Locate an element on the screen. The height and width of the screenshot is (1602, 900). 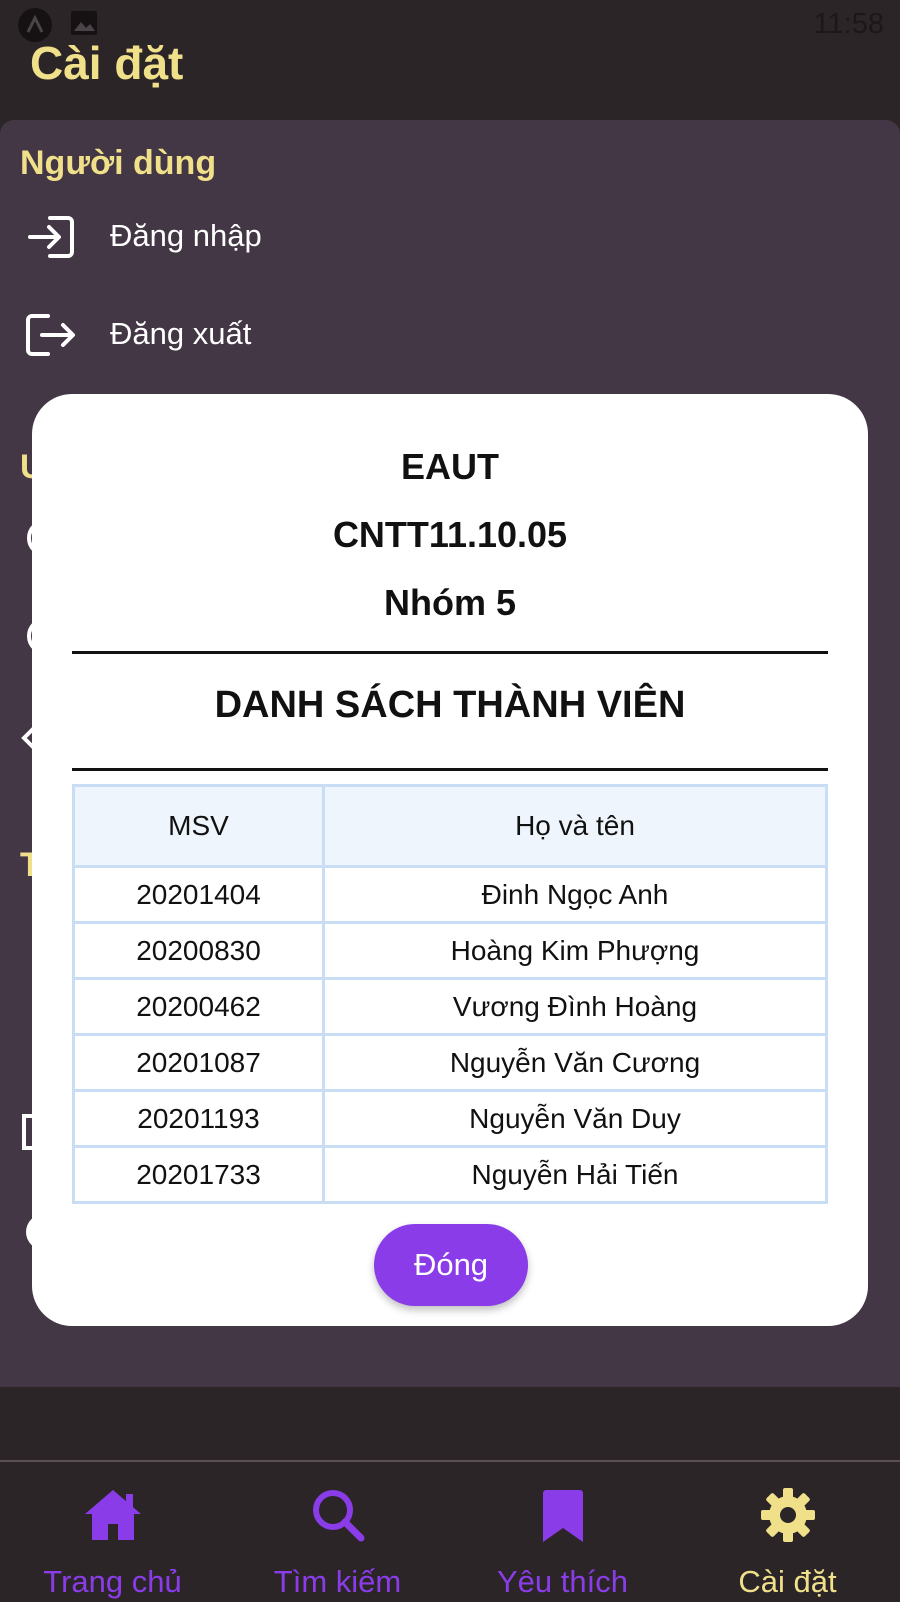
table-row: 20201733 Nguyễn Hải Tiến is located at coordinates (450, 1174).